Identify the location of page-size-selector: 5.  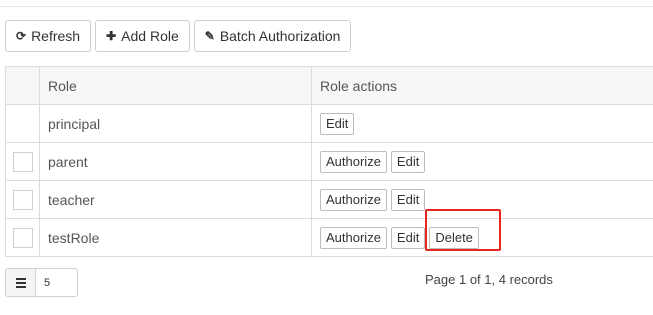
(41, 282).